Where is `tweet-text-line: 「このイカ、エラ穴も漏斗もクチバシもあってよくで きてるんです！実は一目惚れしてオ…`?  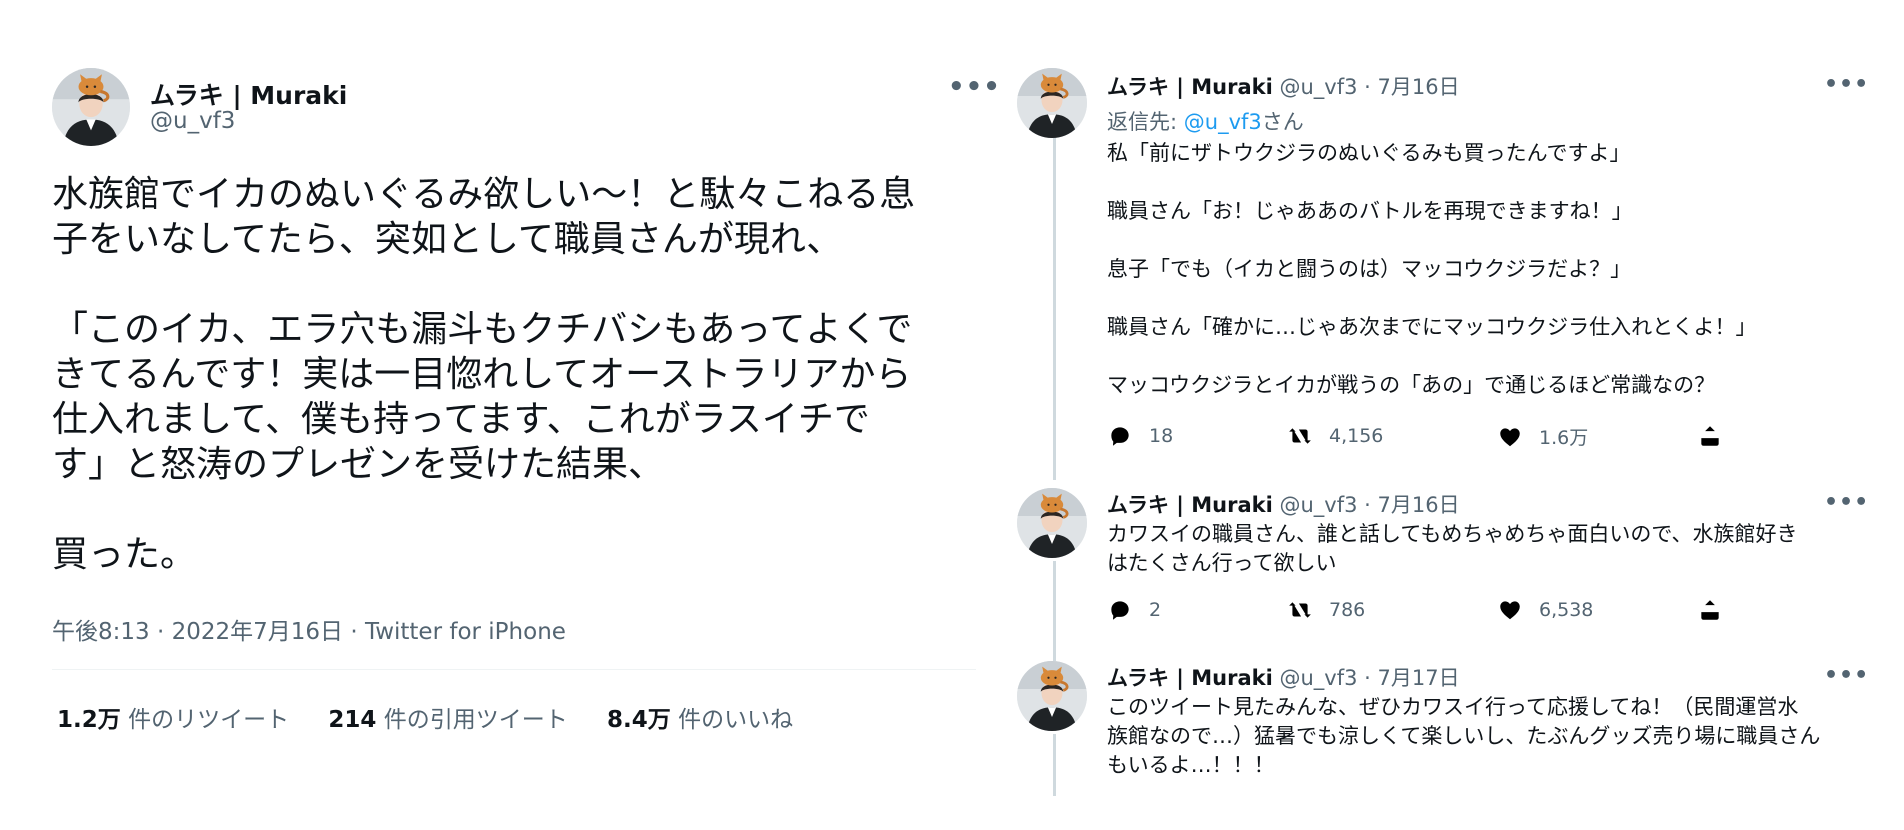
tweet-text-line: 「このイカ、エラ穴も漏斗もクチバシもあってよくで きてるんです！実は一目惚れしてオ… is located at coordinates (482, 397).